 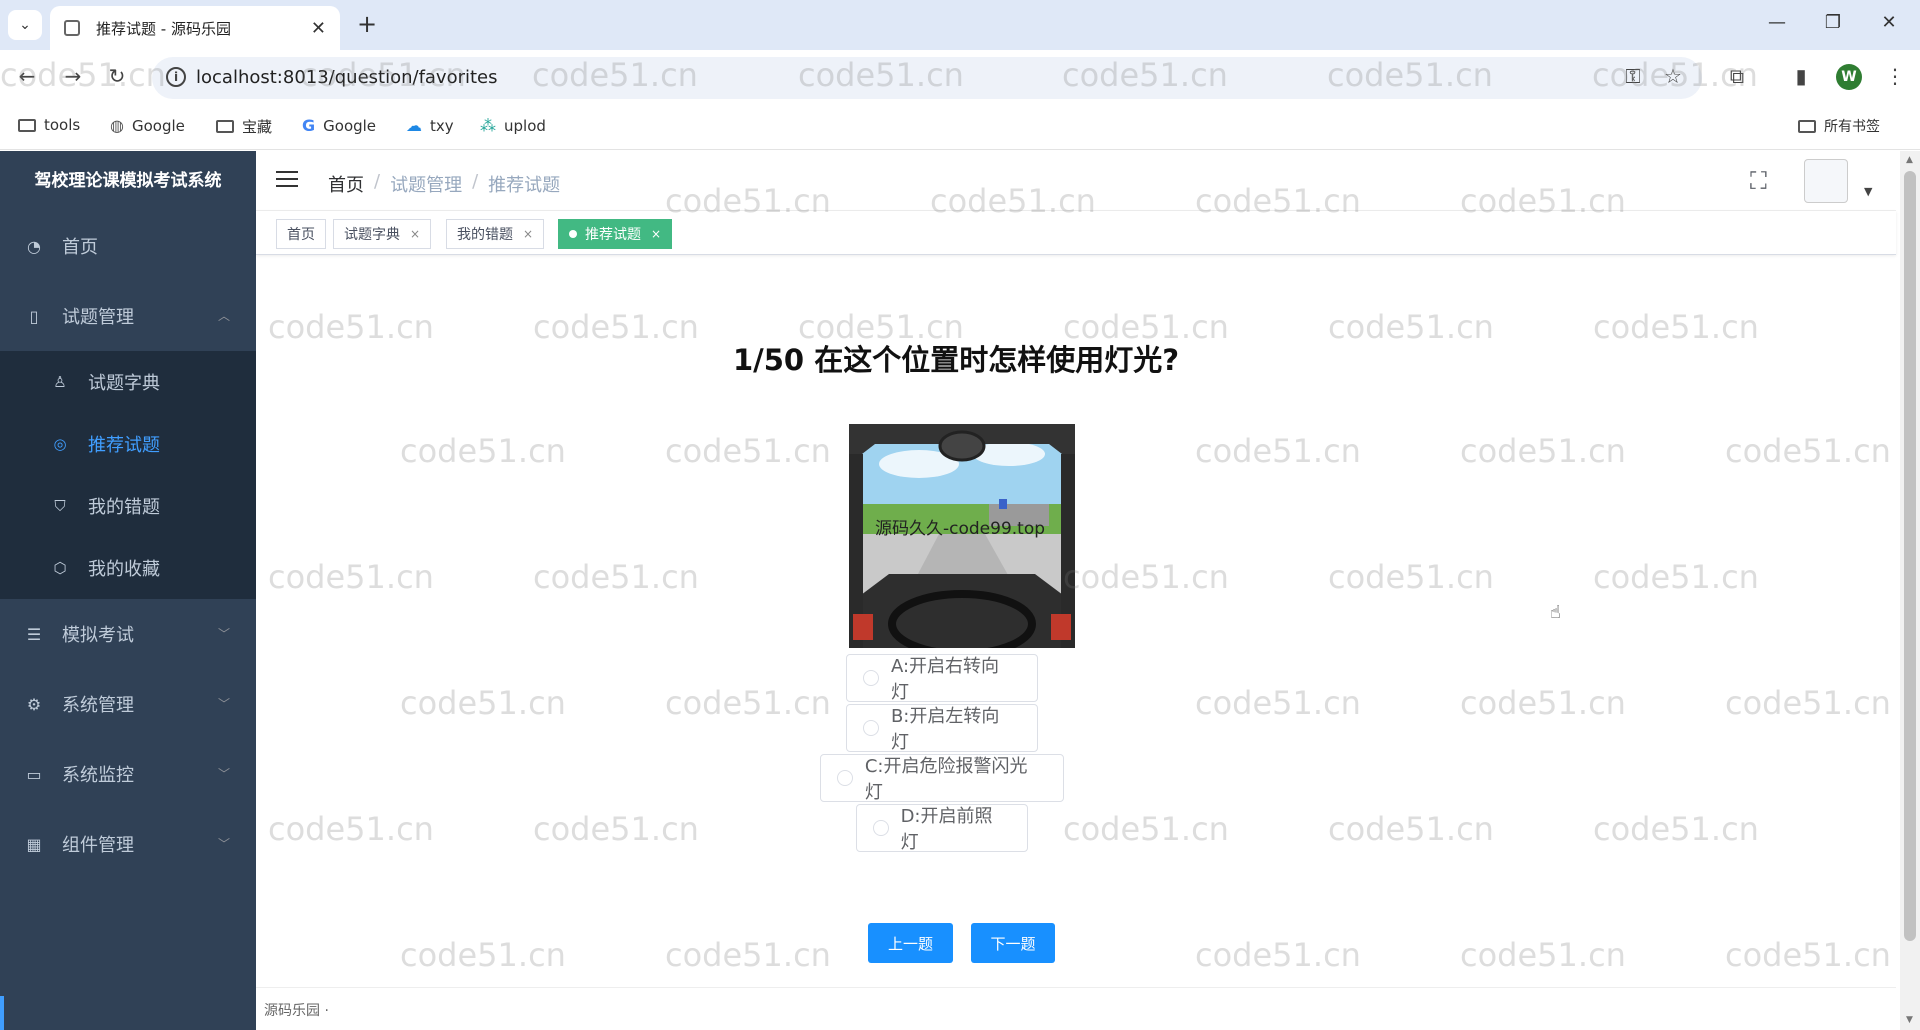 I want to click on tag-home: 首页, so click(x=301, y=234).